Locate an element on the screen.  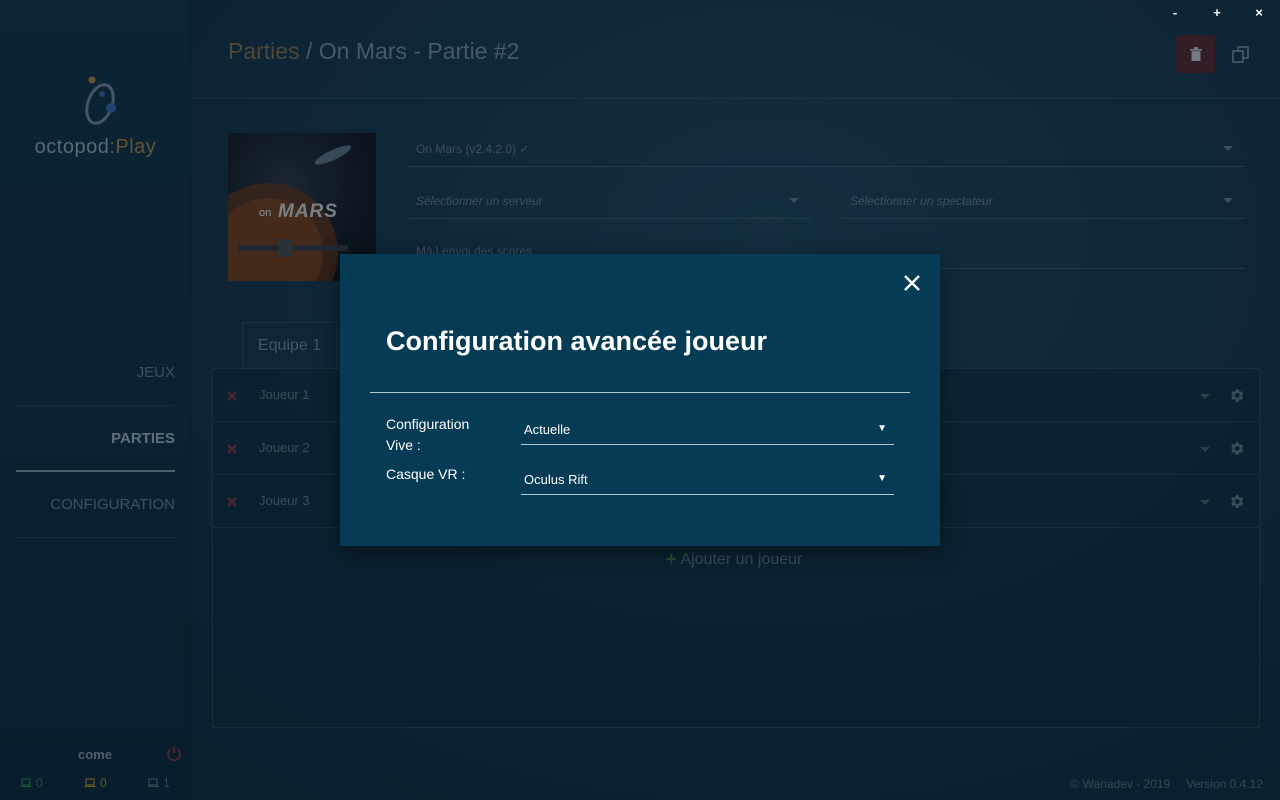
dialog-divider is located at coordinates (640, 392).